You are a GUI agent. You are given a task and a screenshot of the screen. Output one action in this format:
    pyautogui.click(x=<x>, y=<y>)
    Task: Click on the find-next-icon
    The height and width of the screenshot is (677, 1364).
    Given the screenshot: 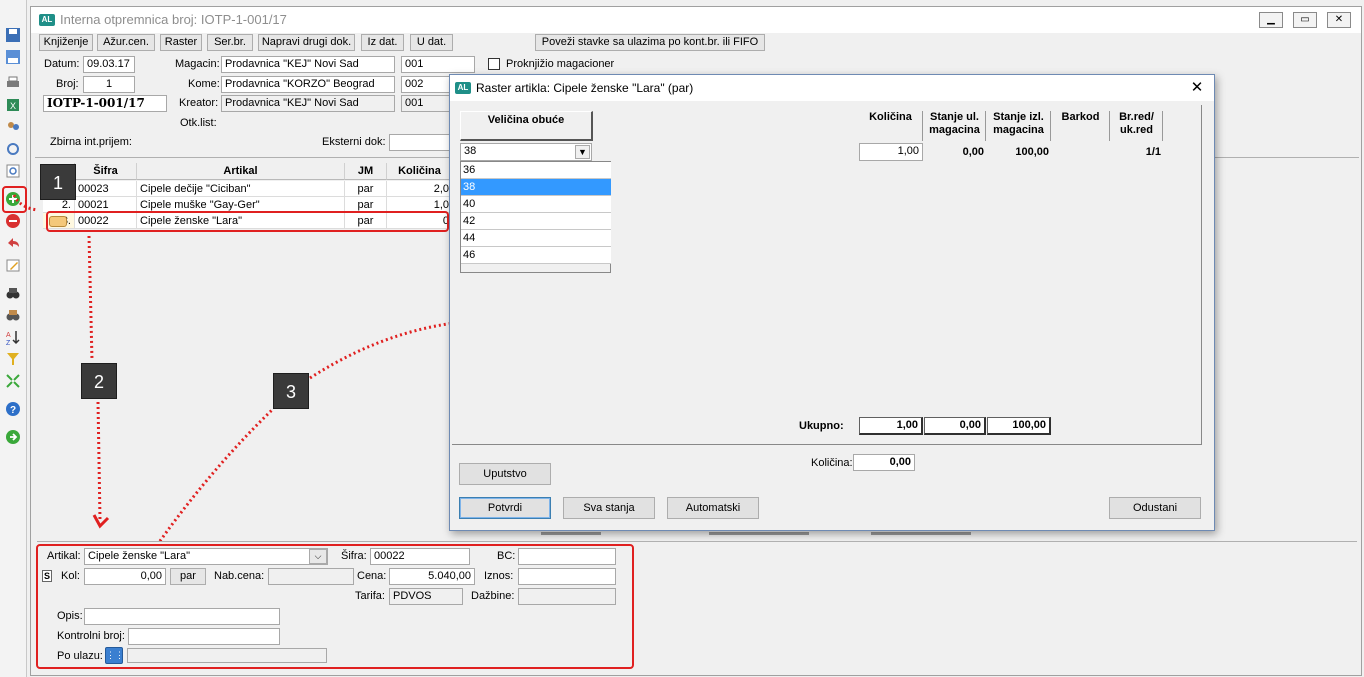 What is the action you would take?
    pyautogui.click(x=13, y=315)
    